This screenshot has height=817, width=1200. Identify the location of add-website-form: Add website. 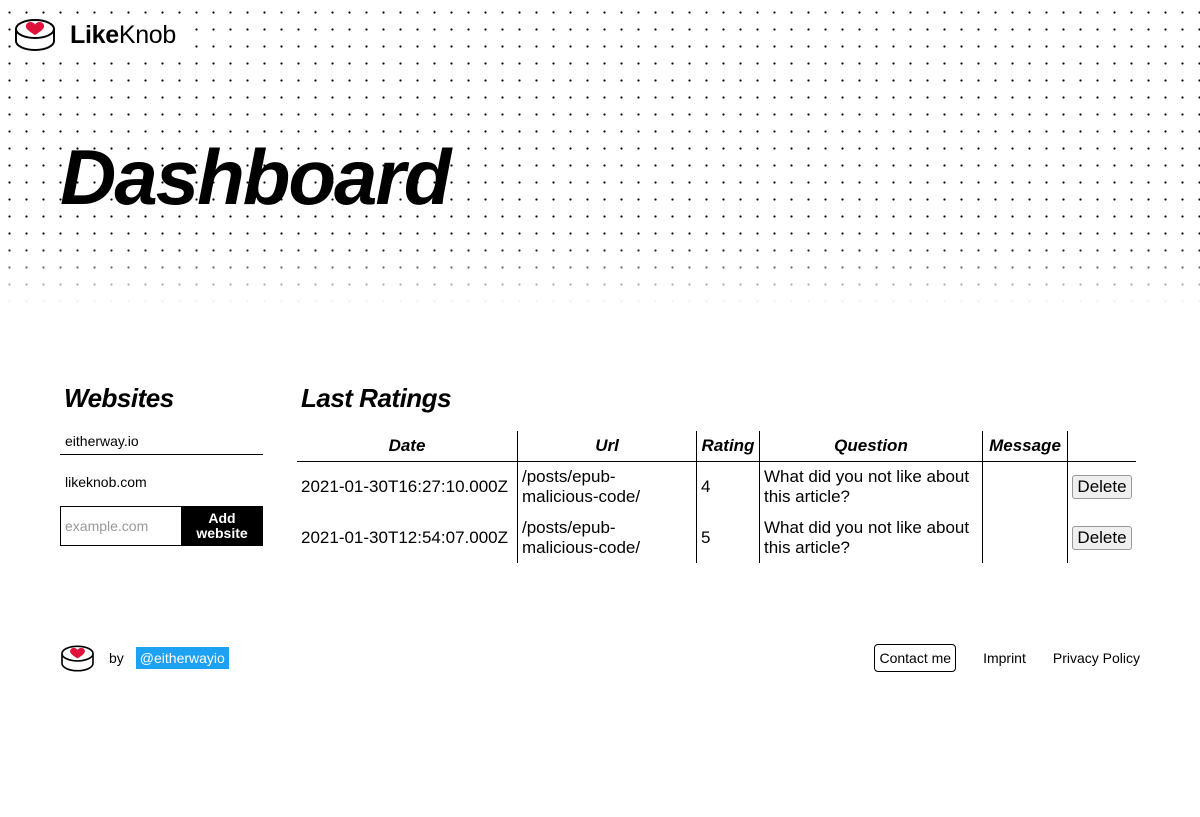
(161, 526).